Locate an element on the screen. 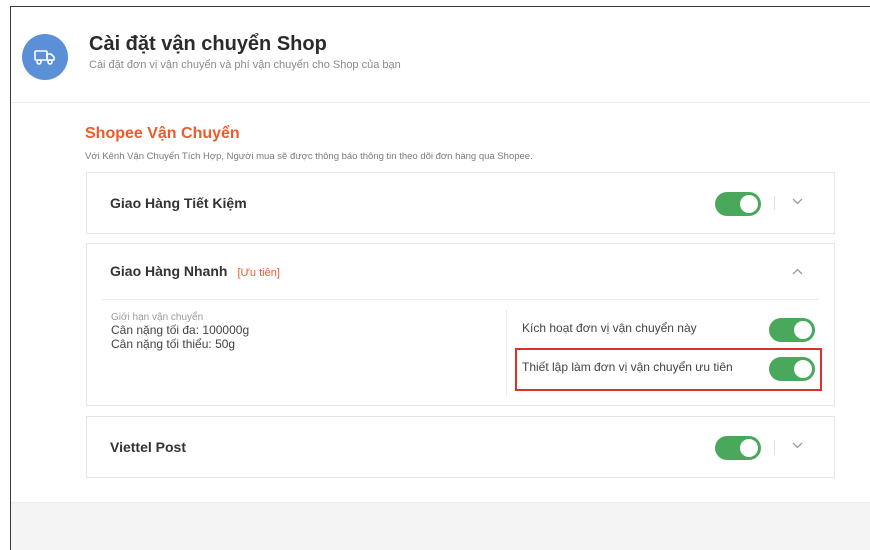 This screenshot has height=550, width=870. min-weight: Cân nặng tối thiểu: 50g is located at coordinates (173, 344).